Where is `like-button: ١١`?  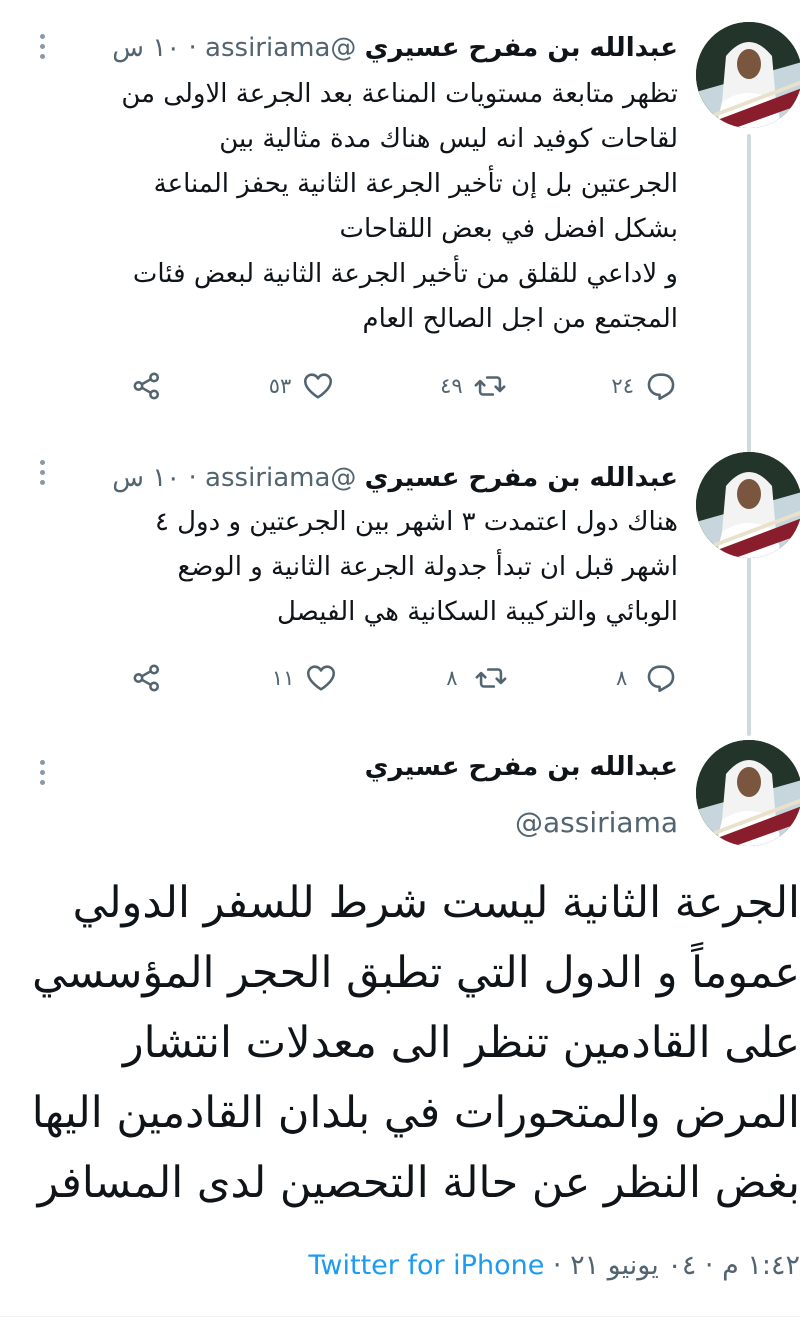 like-button: ١١ is located at coordinates (305, 678).